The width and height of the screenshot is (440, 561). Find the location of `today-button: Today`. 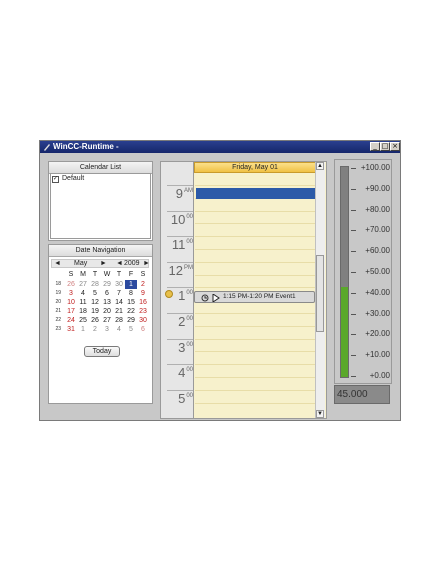

today-button: Today is located at coordinates (102, 351).